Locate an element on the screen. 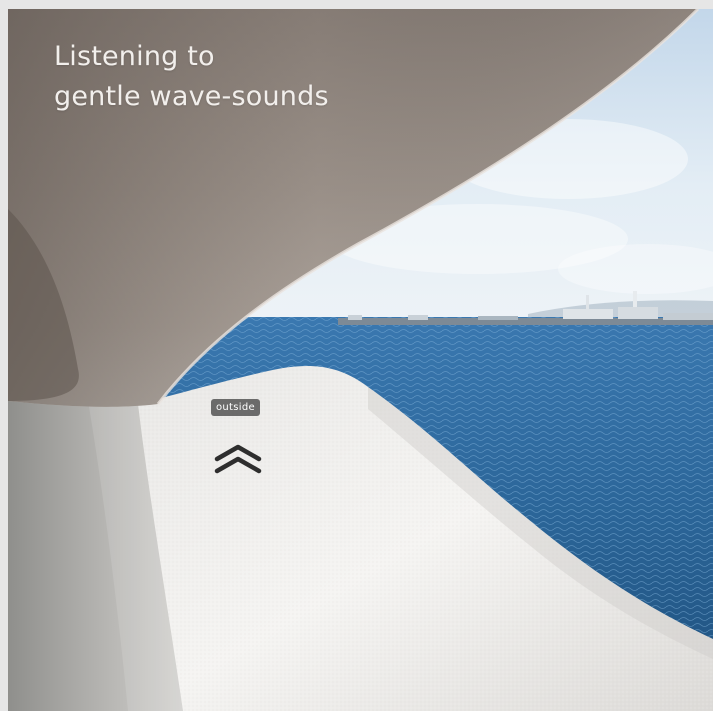  double-chevron-up-icon is located at coordinates (238, 458).